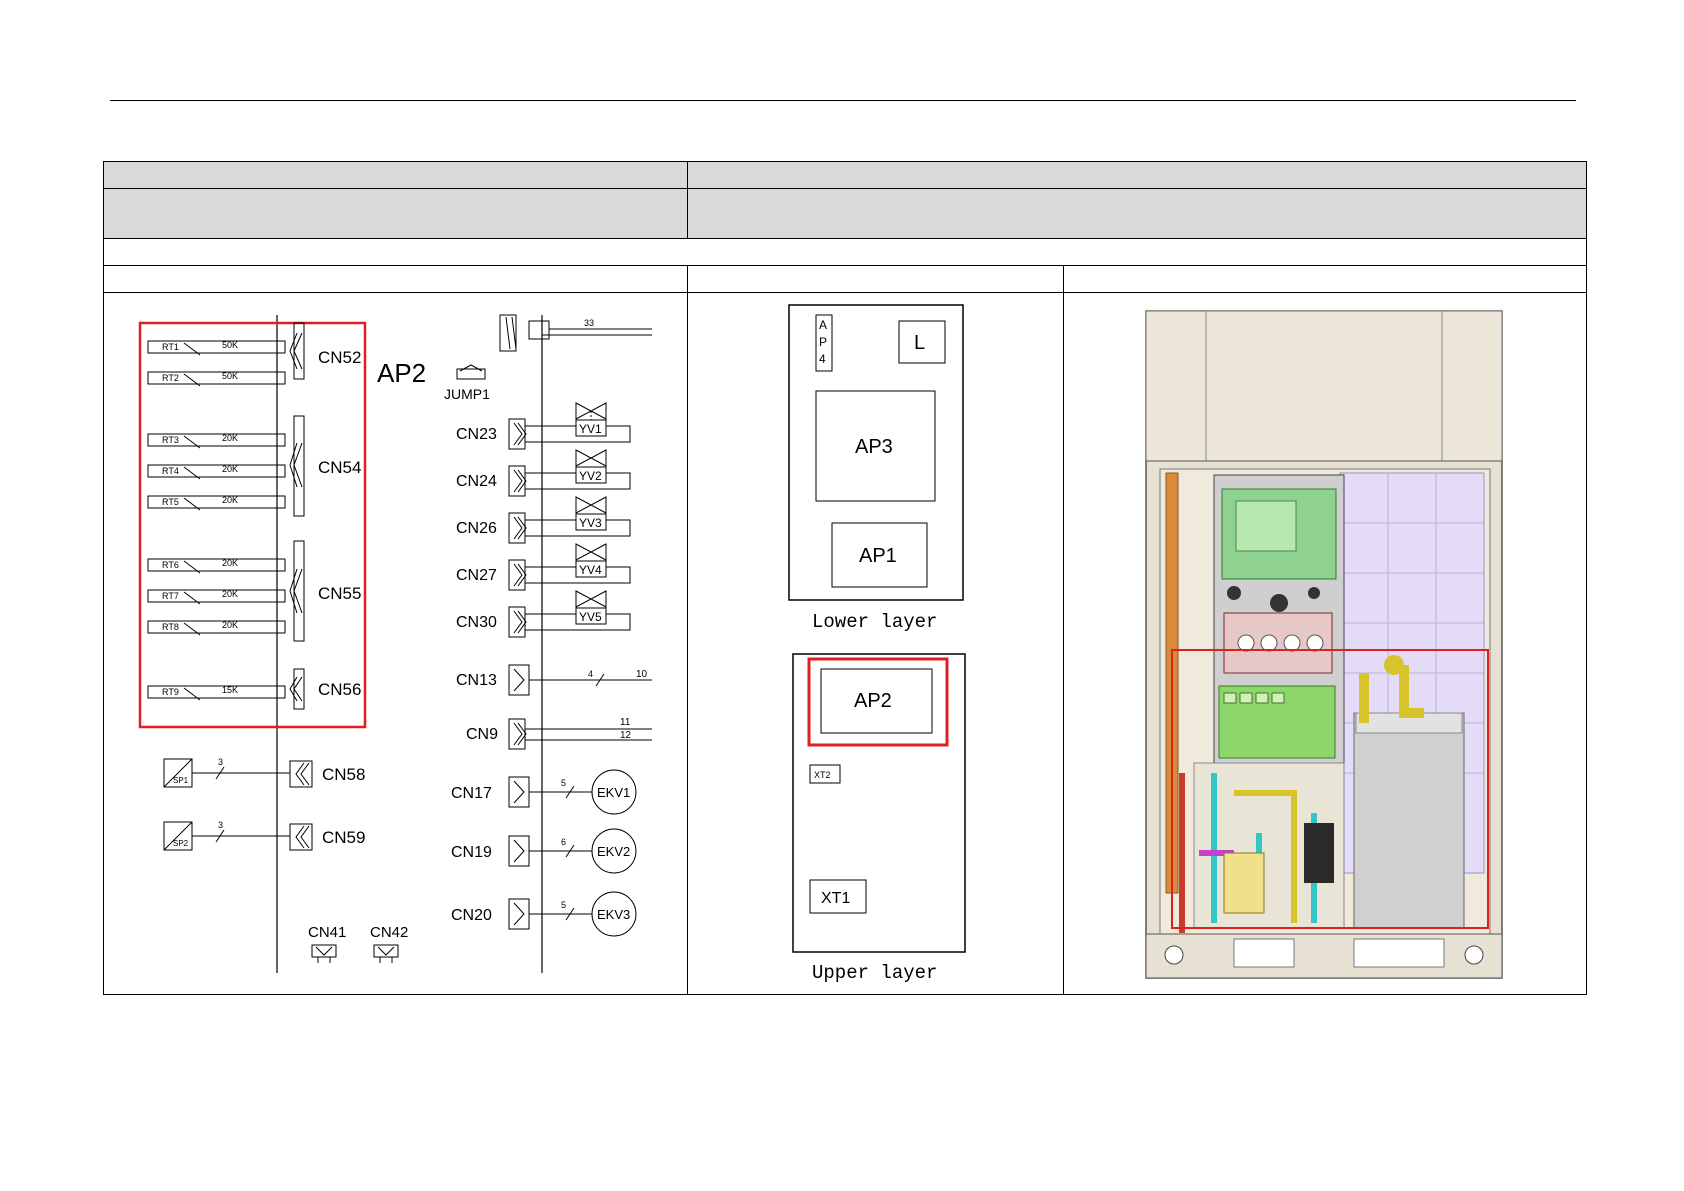 This screenshot has height=1191, width=1684. I want to click on svg-text: CN24, so click(476, 481).